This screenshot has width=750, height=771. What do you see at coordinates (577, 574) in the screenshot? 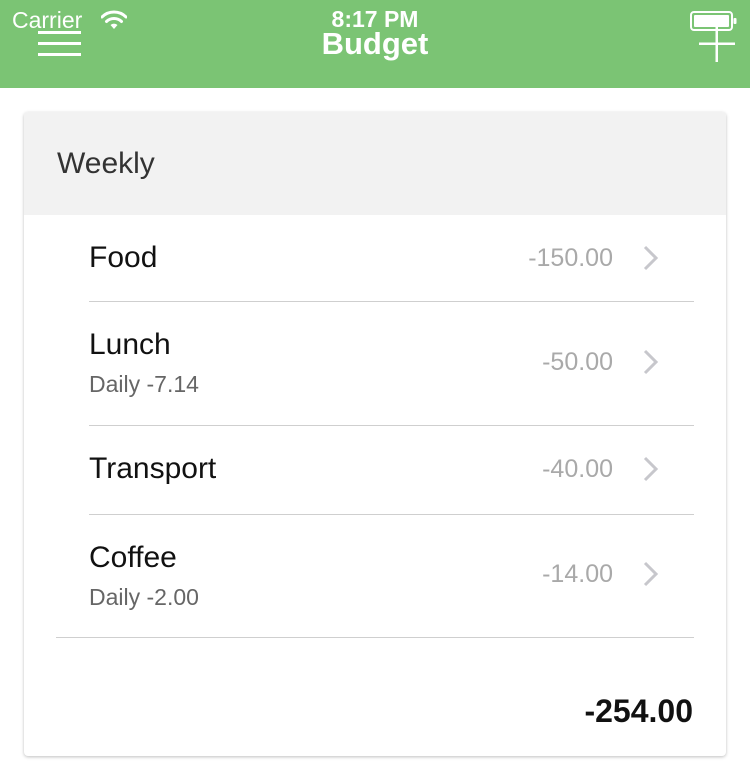
I see `item-amount: -14.00` at bounding box center [577, 574].